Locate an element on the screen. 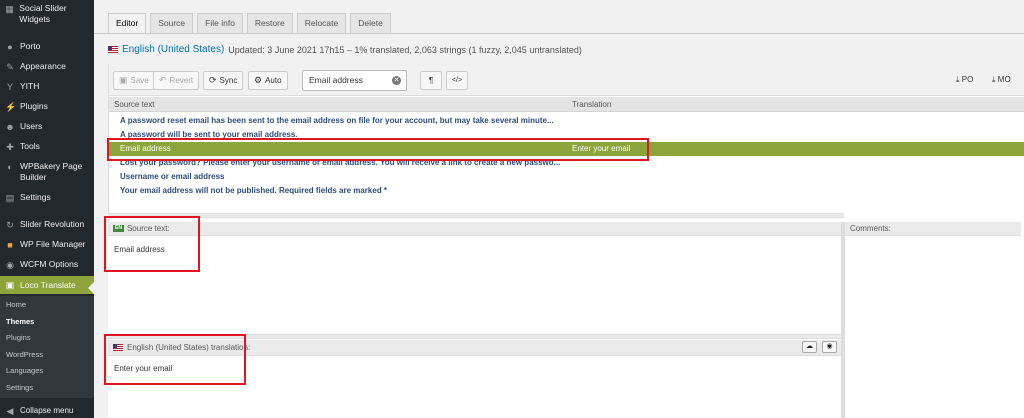 Image resolution: width=1024 pixels, height=418 pixels. sidebar-item-wp-file-manager: ■ WP File Manager is located at coordinates (47, 244).